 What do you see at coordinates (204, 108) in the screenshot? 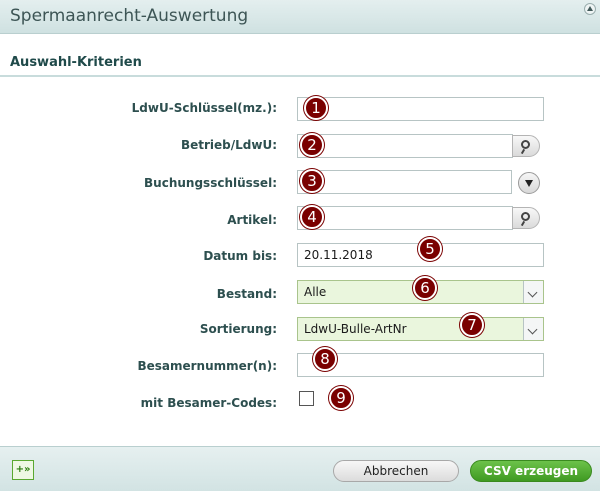
I see `ldwu-key-label: LdwU-Schlüssel(mz.):` at bounding box center [204, 108].